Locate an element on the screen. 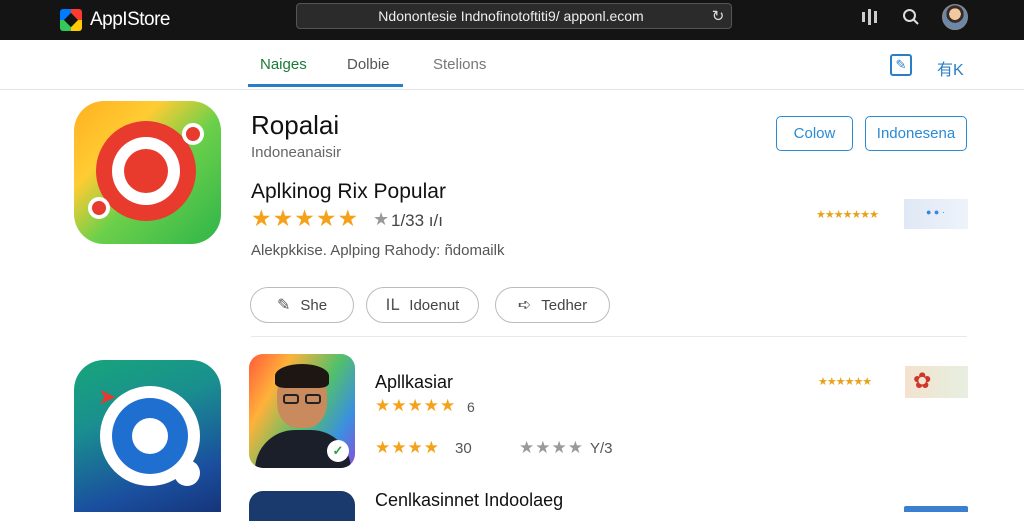  app-icon-ropalai is located at coordinates (147, 172).